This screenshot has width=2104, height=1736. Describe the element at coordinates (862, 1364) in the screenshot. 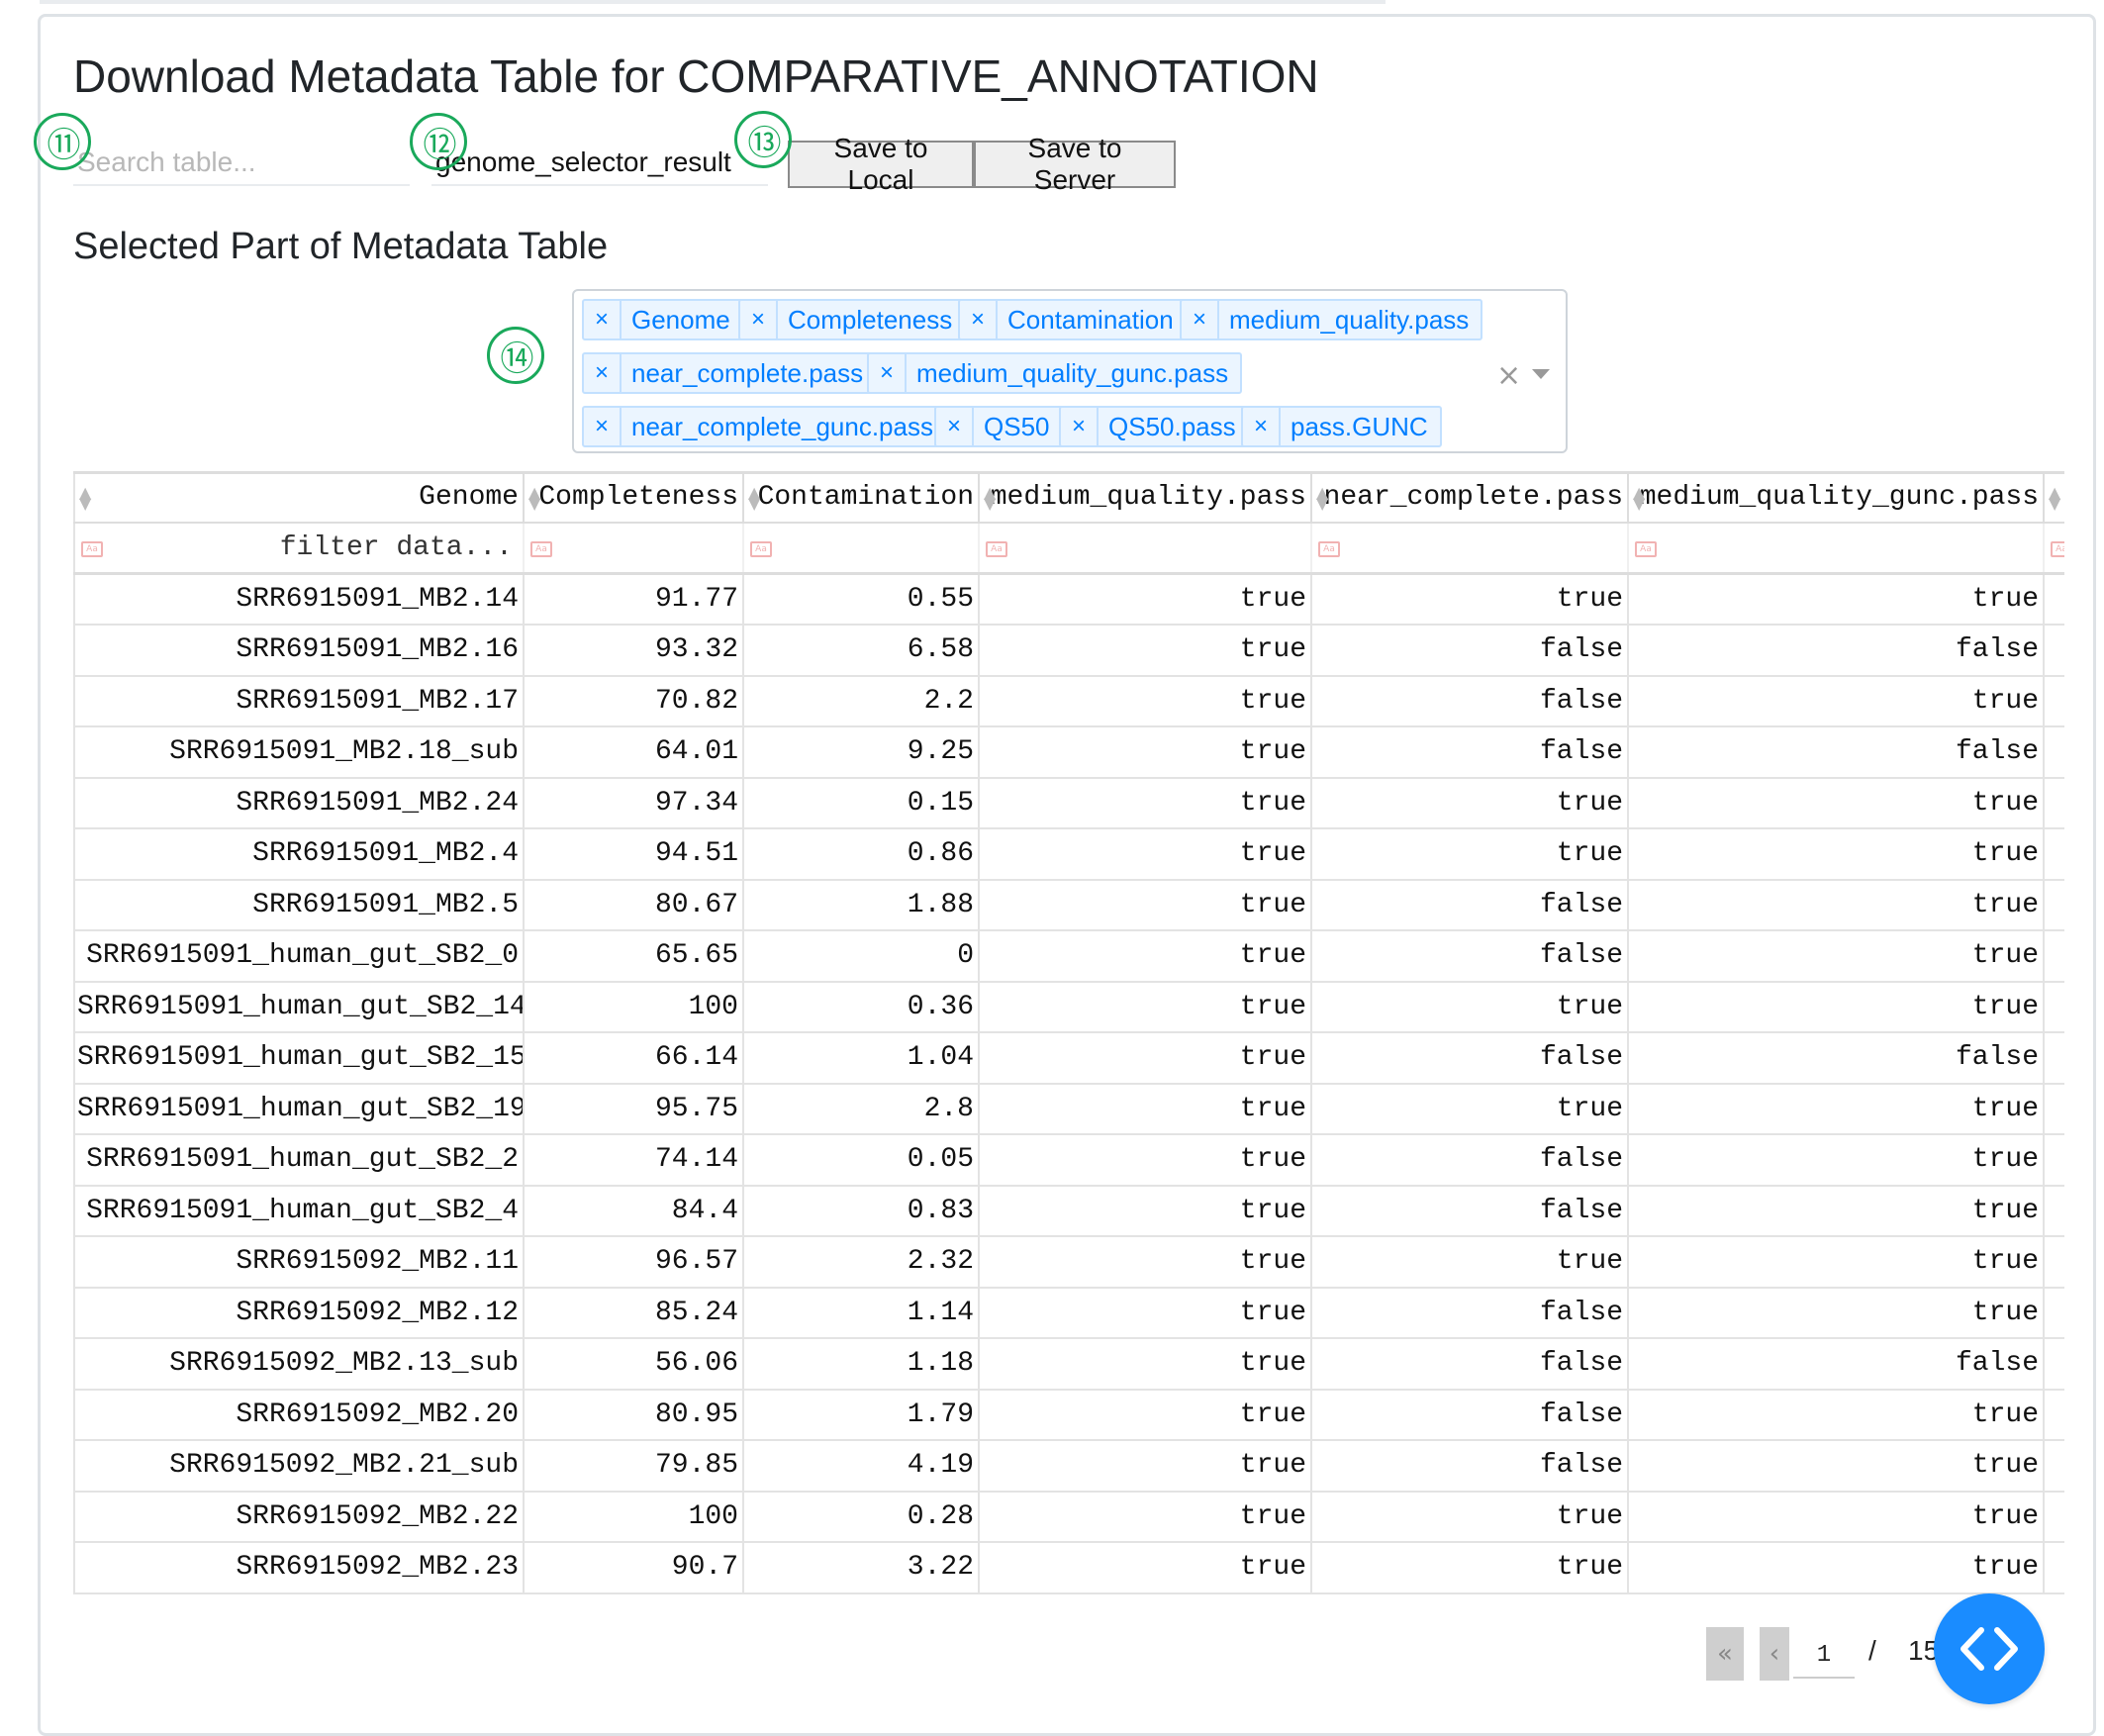

I see `table-cell: 1.18` at that location.